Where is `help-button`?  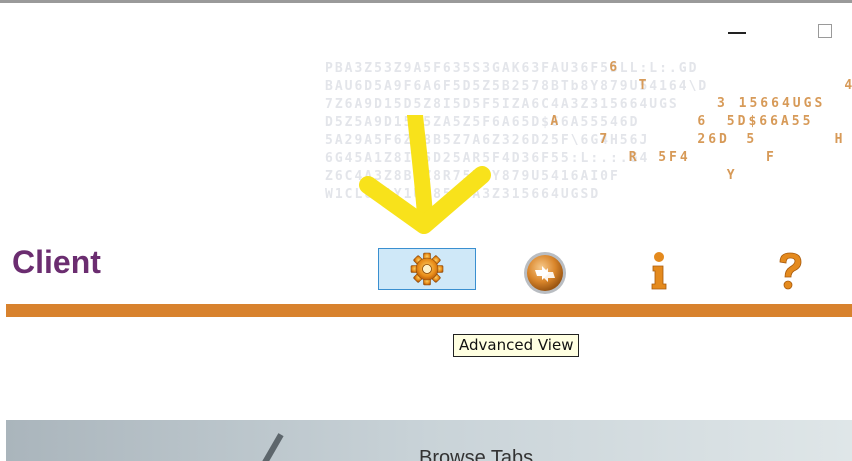 help-button is located at coordinates (790, 271).